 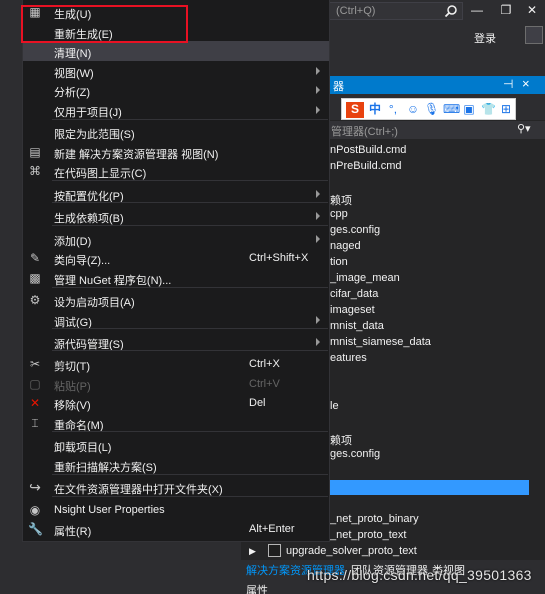 What do you see at coordinates (176, 194) in the screenshot?
I see `menu-item: 按配置优化(P)` at bounding box center [176, 194].